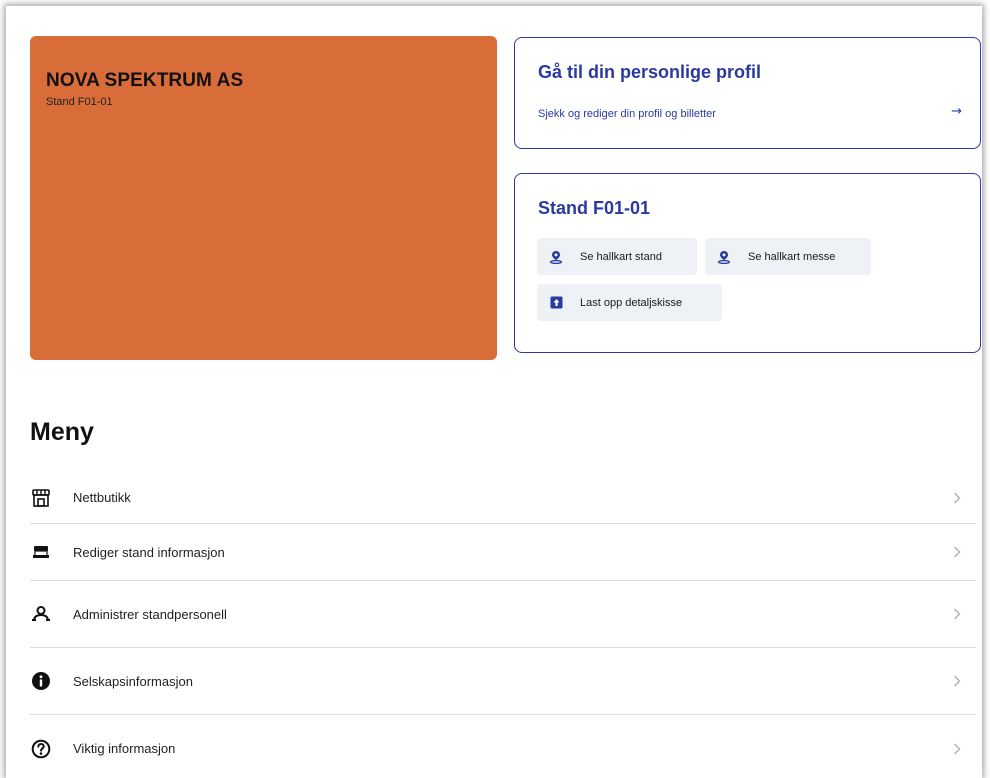  Describe the element at coordinates (503, 681) in the screenshot. I see `menu-item-company-info: Selskapsinformasjon` at that location.